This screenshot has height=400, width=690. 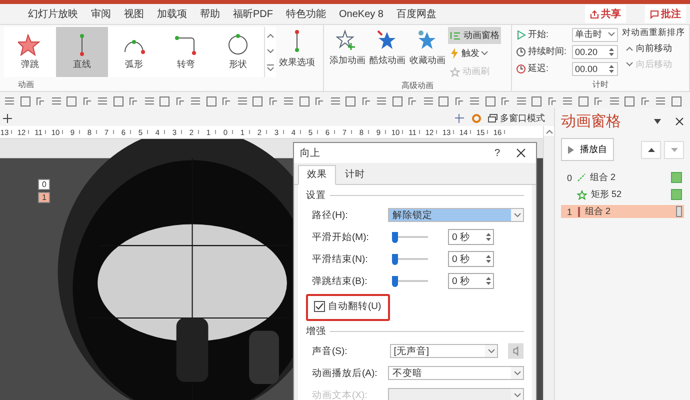 I want to click on animation-tag: 1, so click(x=44, y=197).